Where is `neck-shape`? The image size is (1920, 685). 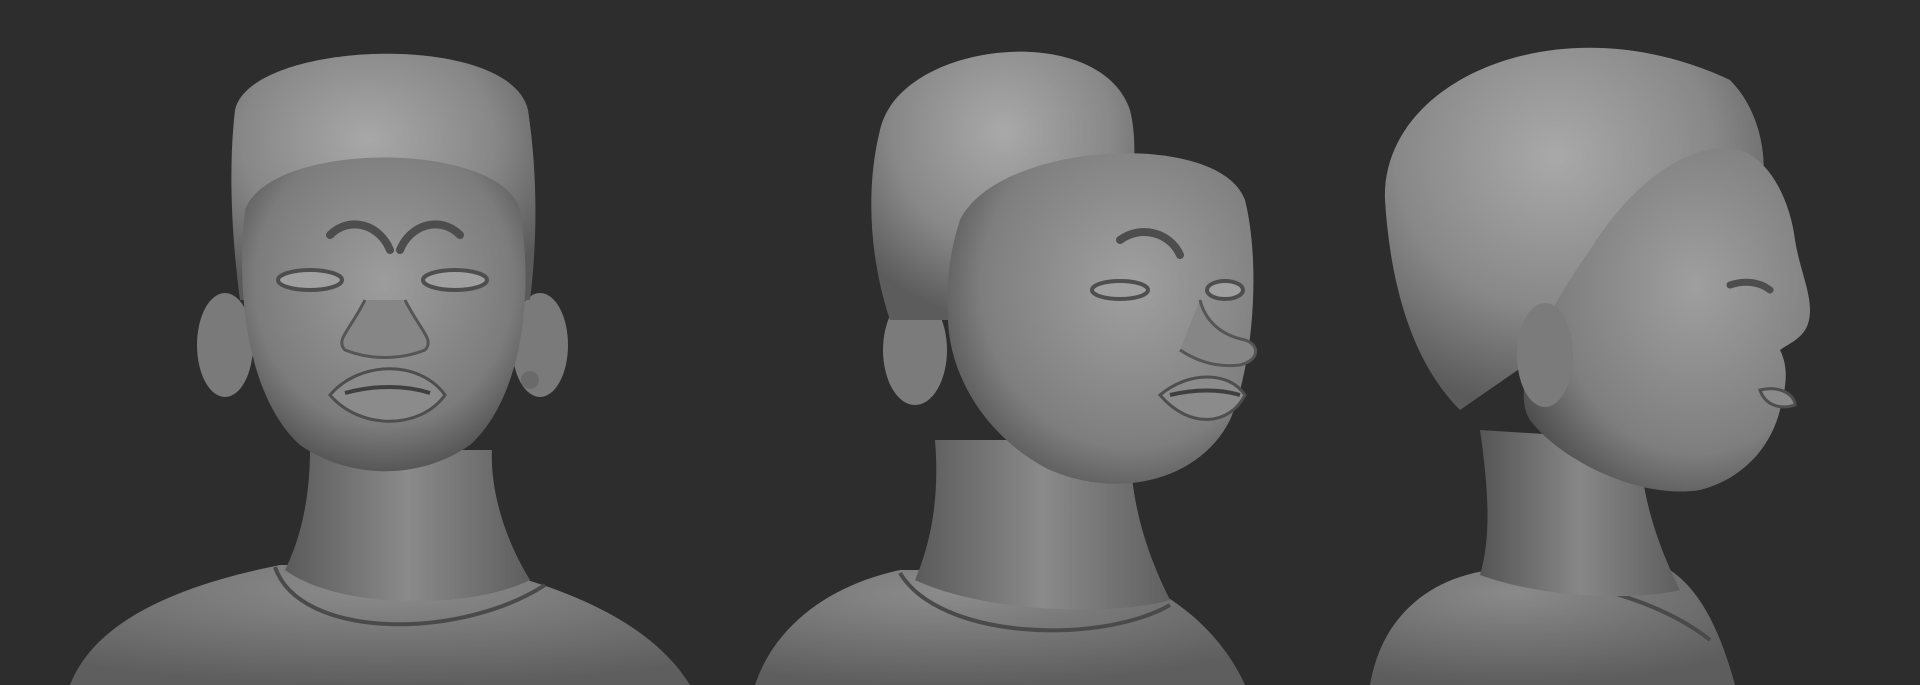 neck-shape is located at coordinates (407, 526).